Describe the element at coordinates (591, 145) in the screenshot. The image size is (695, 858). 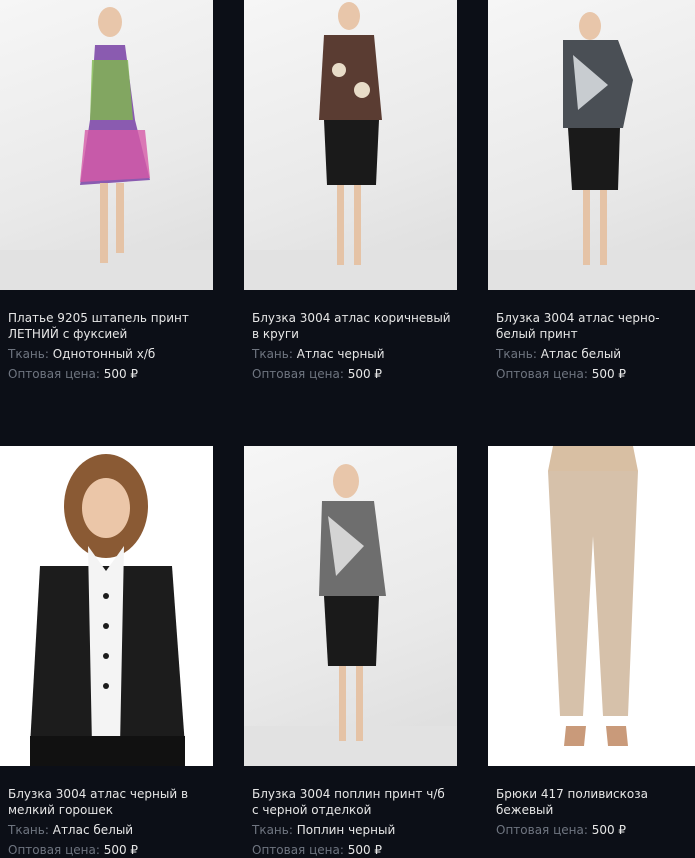
I see `product-photo-blouse-bw` at that location.